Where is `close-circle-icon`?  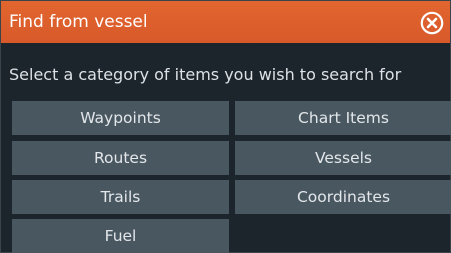
close-circle-icon is located at coordinates (432, 23).